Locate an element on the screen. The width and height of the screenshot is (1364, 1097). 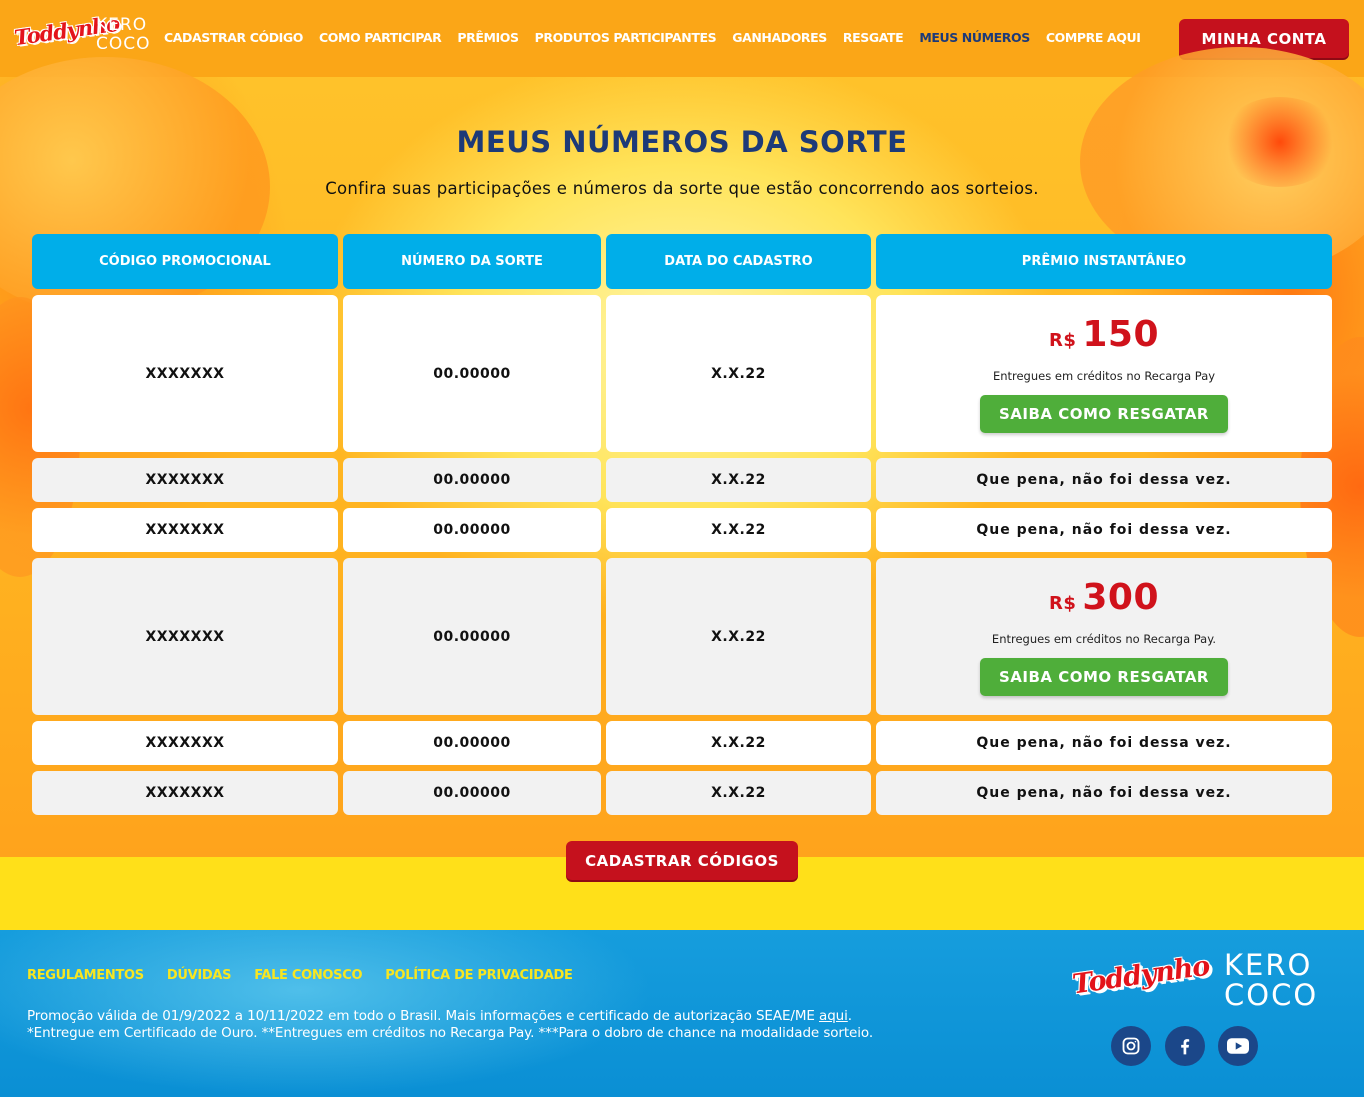
nav-premios: PRÊMIOS is located at coordinates (488, 37).